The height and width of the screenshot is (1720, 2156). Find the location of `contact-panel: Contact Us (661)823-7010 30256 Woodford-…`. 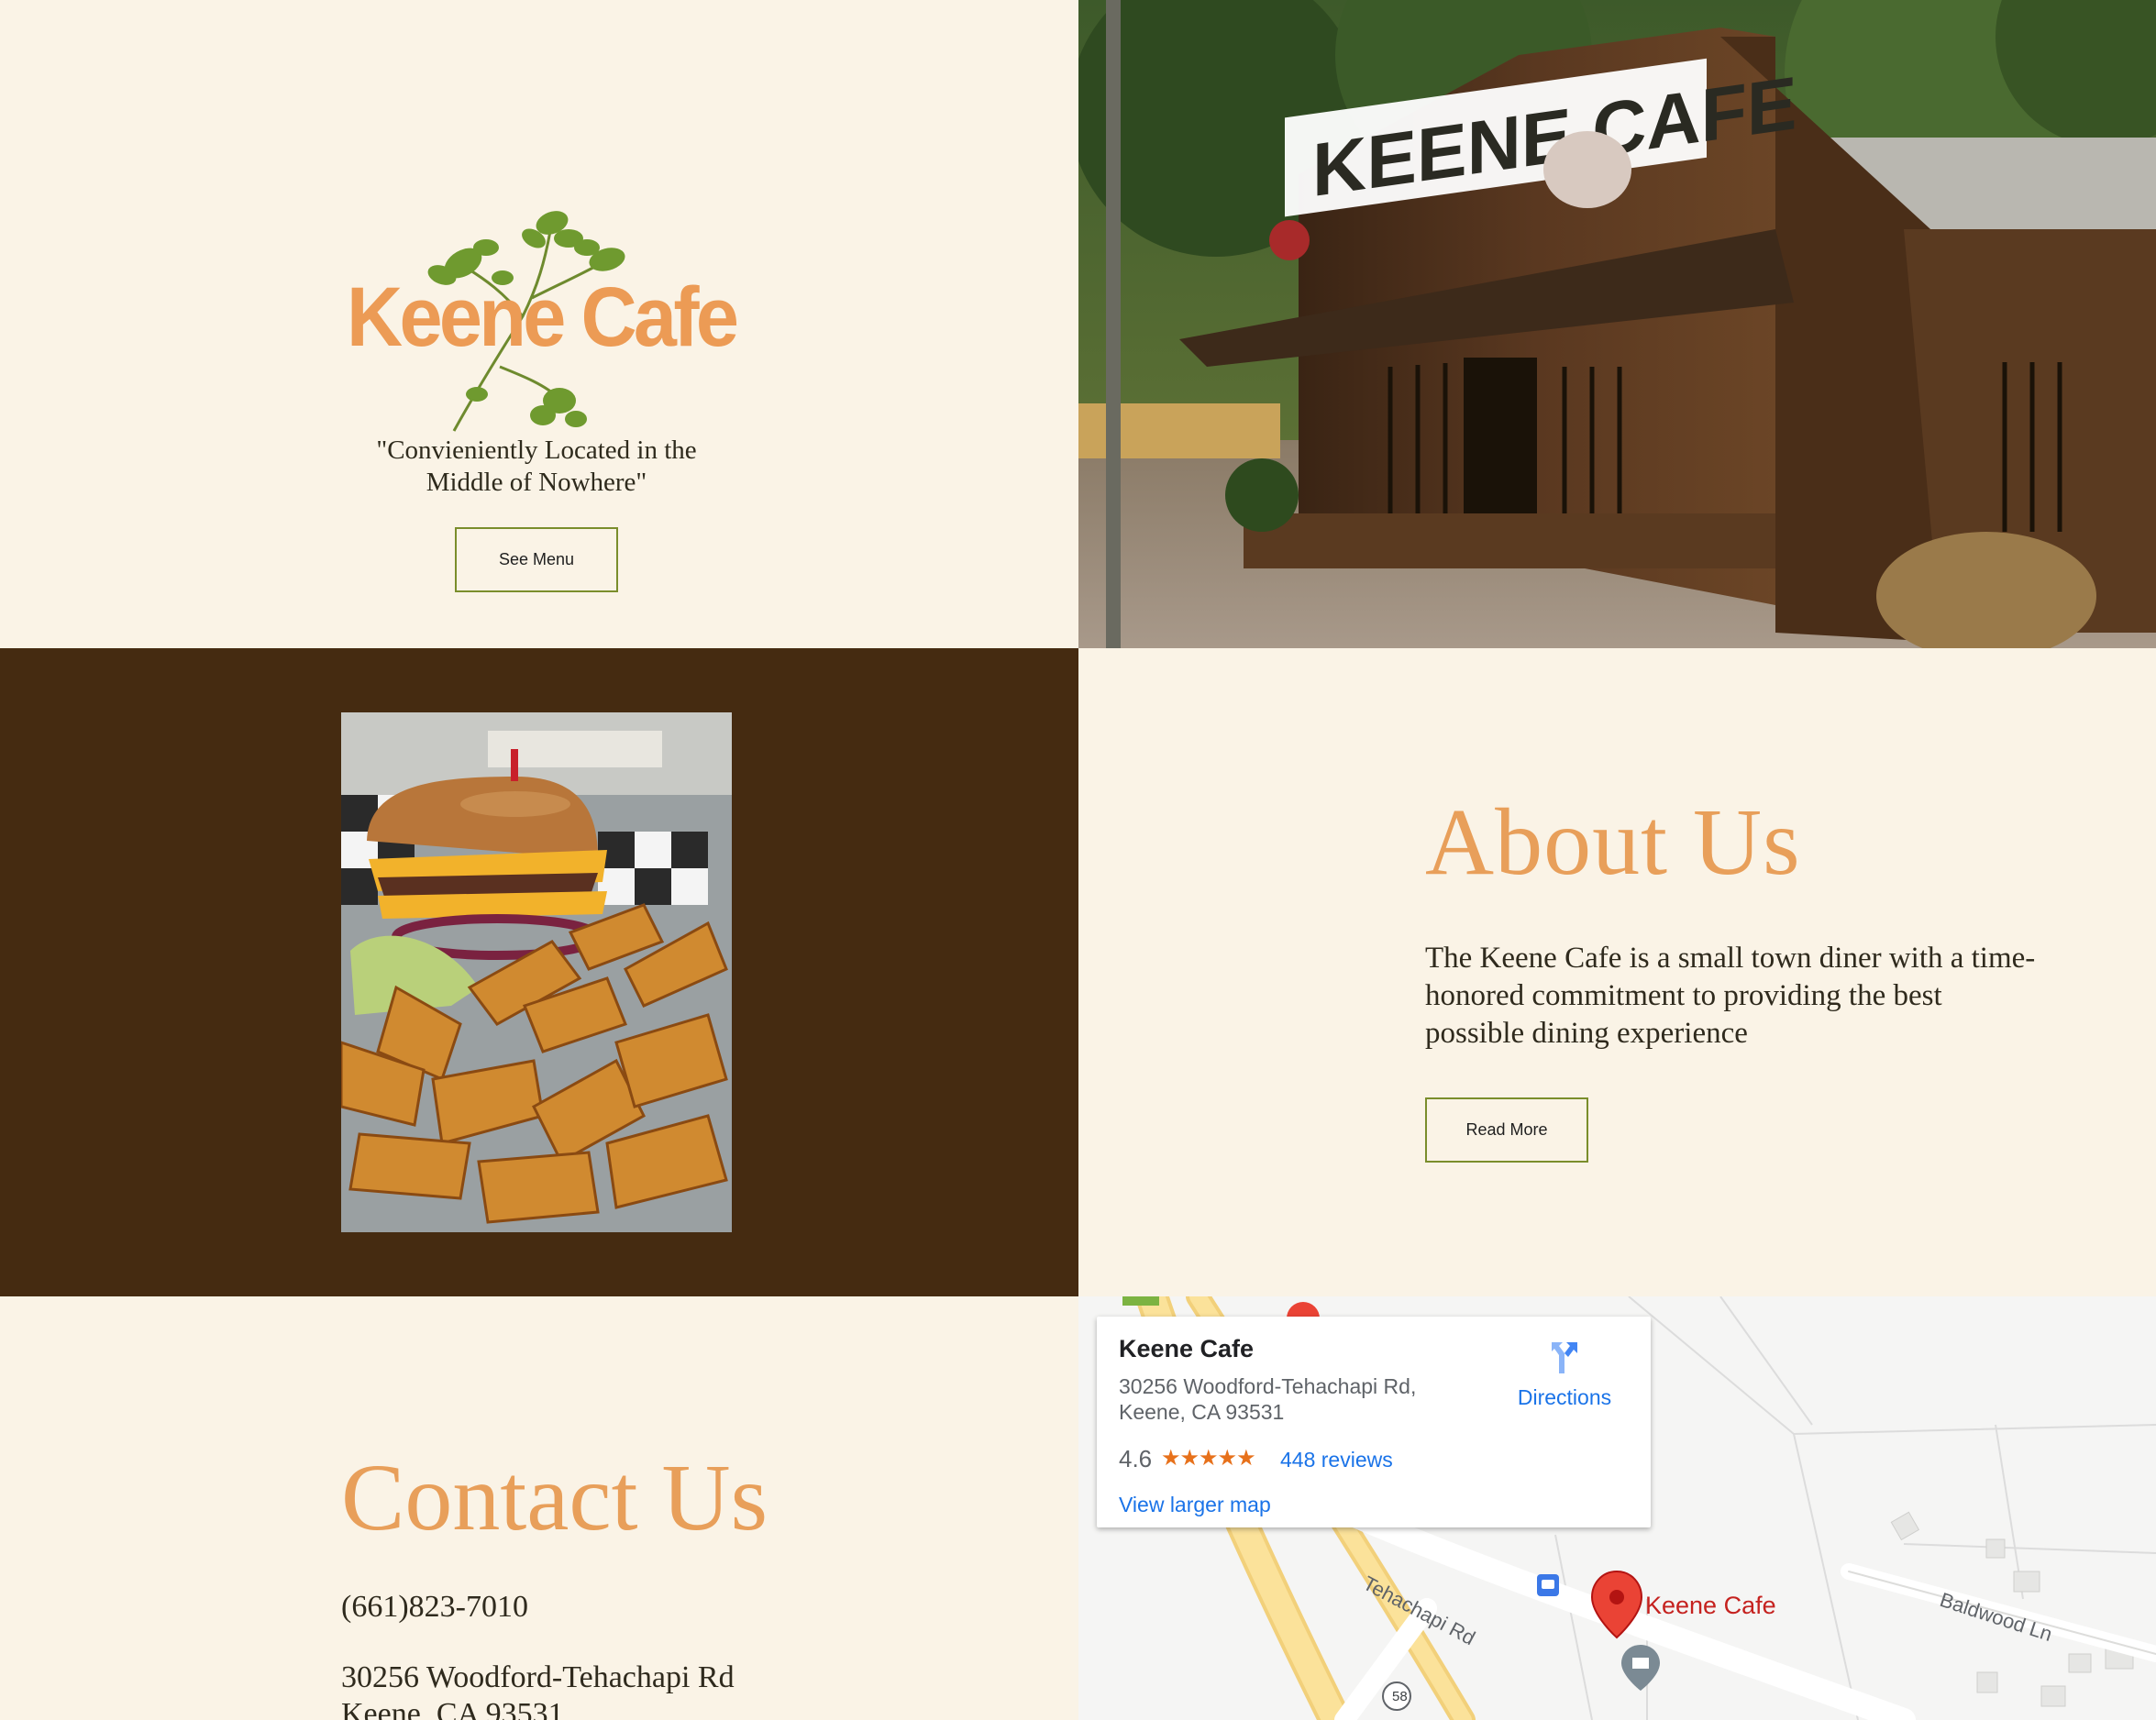

contact-panel: Contact Us (661)823-7010 30256 Woodford-… is located at coordinates (539, 1508).